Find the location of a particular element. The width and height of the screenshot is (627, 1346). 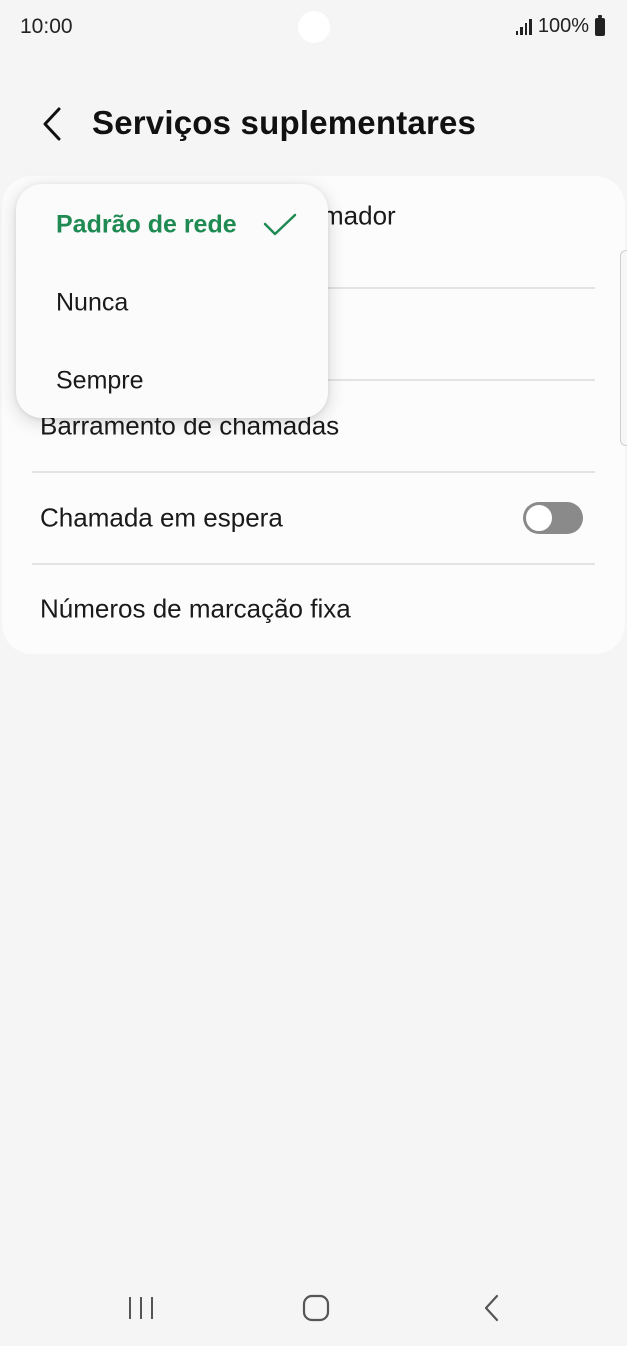

home-button is located at coordinates (316, 1308).